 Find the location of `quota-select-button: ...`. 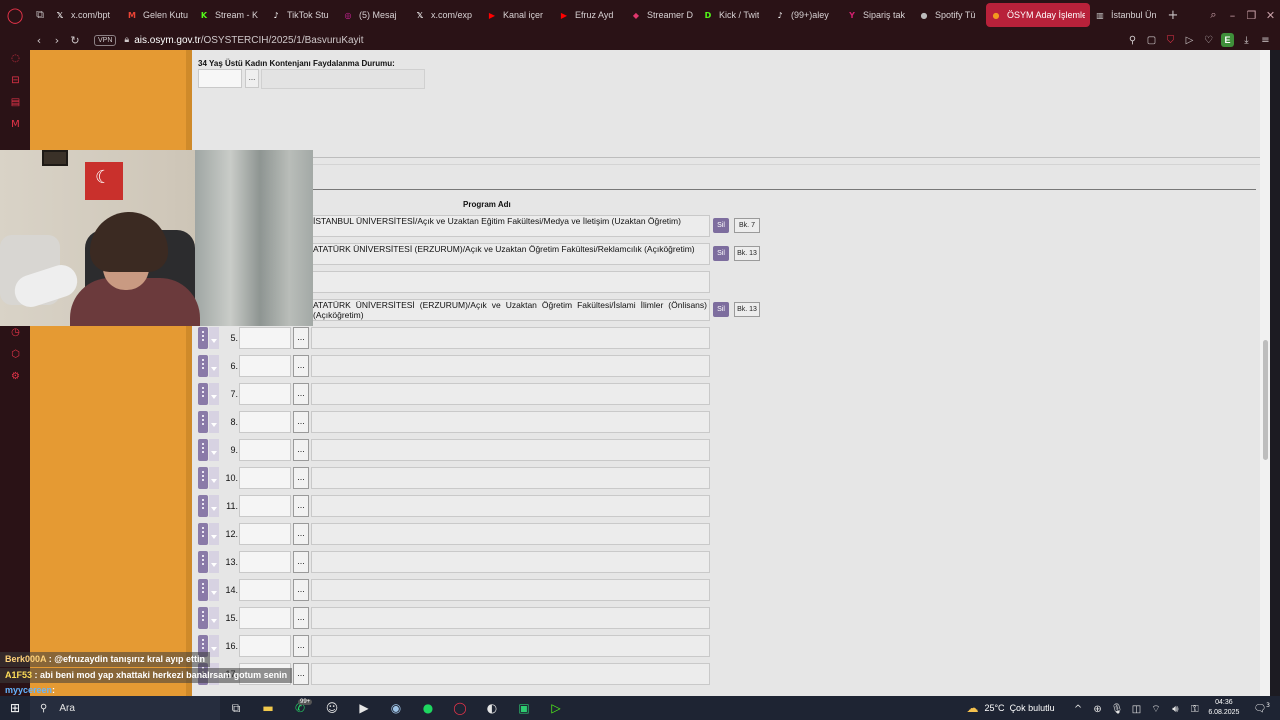

quota-select-button: ... is located at coordinates (252, 78).